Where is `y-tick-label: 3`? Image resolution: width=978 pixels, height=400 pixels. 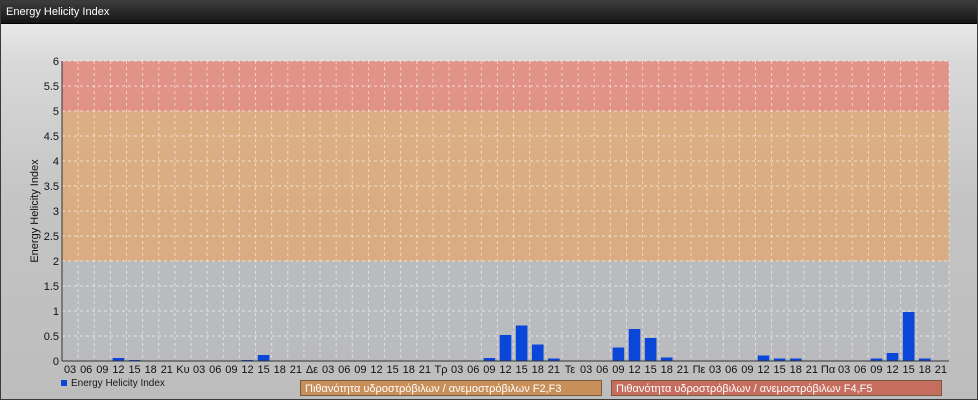 y-tick-label: 3 is located at coordinates (56, 212).